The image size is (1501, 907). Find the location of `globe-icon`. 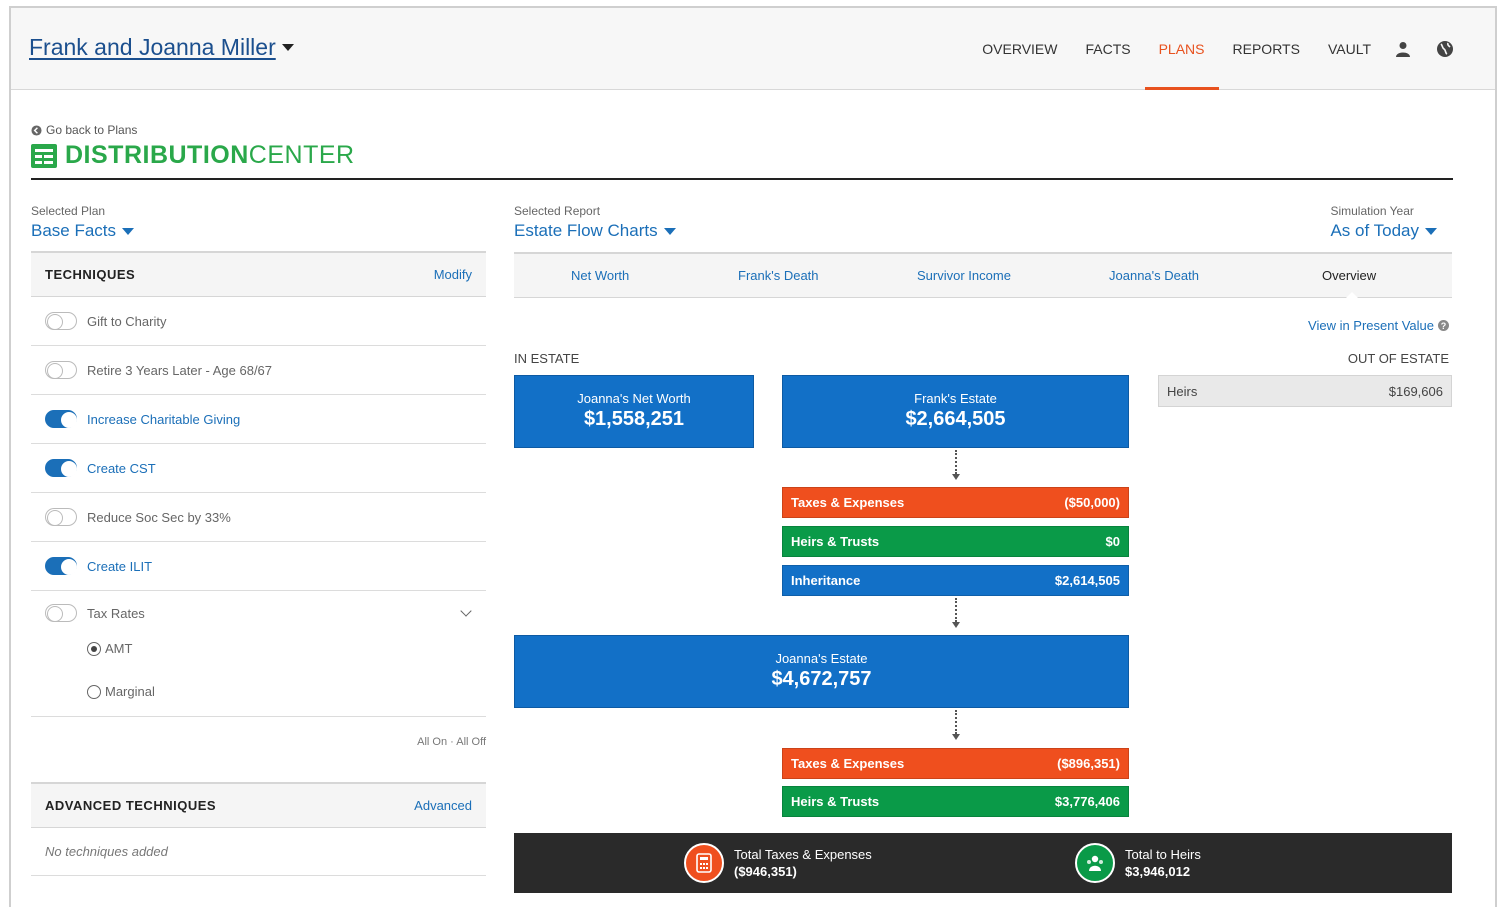

globe-icon is located at coordinates (1445, 49).